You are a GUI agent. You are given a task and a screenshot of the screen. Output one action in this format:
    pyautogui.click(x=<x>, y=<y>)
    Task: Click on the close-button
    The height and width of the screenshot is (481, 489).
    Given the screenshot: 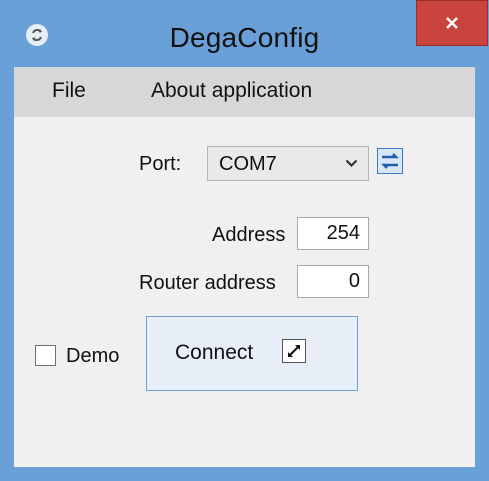 What is the action you would take?
    pyautogui.click(x=452, y=23)
    